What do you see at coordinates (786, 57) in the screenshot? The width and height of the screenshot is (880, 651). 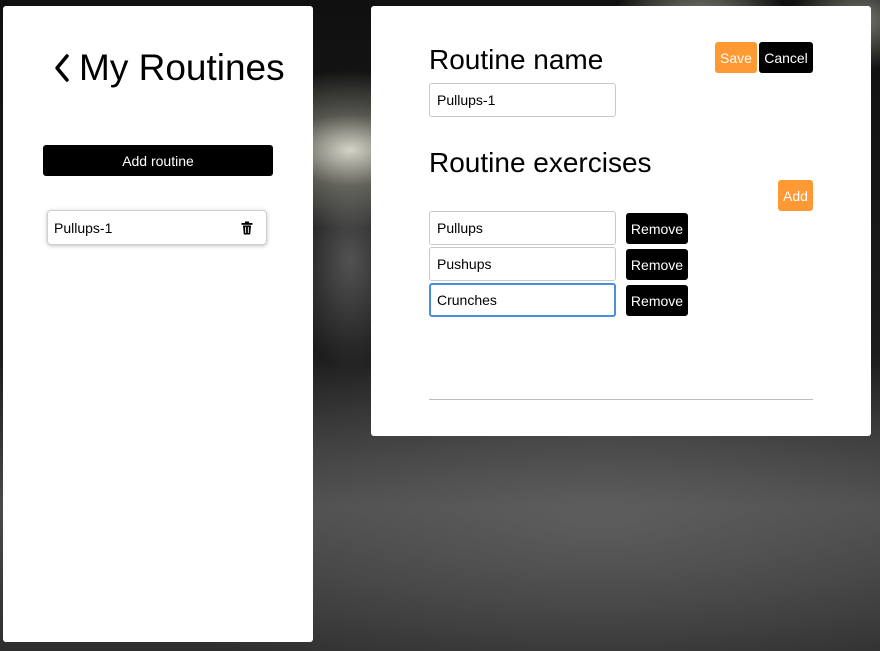 I see `cancel-button: Cancel` at bounding box center [786, 57].